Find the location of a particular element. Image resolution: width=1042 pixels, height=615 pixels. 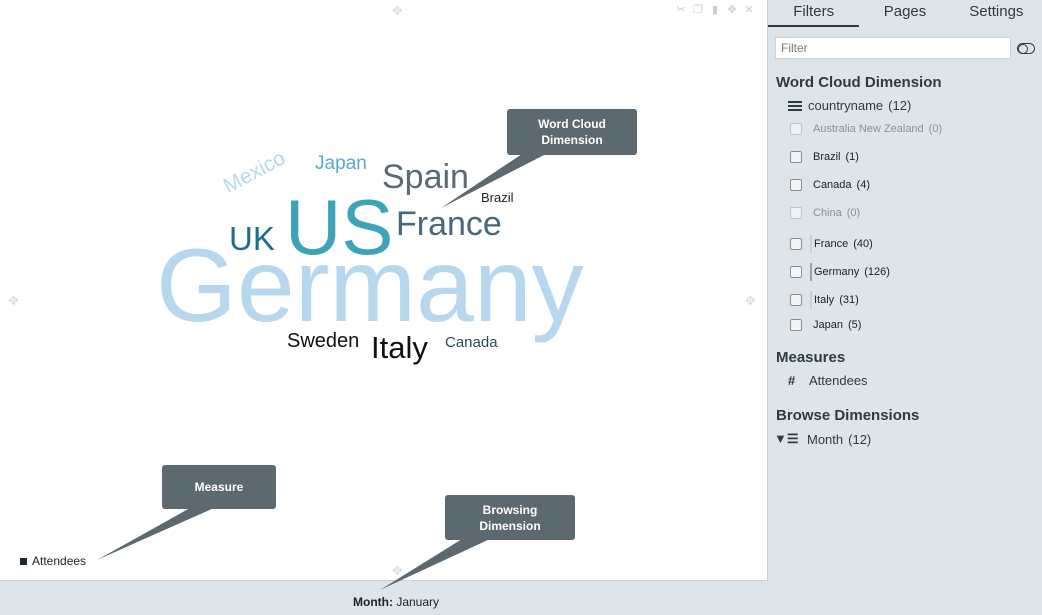

item-count: (1) is located at coordinates (852, 157).